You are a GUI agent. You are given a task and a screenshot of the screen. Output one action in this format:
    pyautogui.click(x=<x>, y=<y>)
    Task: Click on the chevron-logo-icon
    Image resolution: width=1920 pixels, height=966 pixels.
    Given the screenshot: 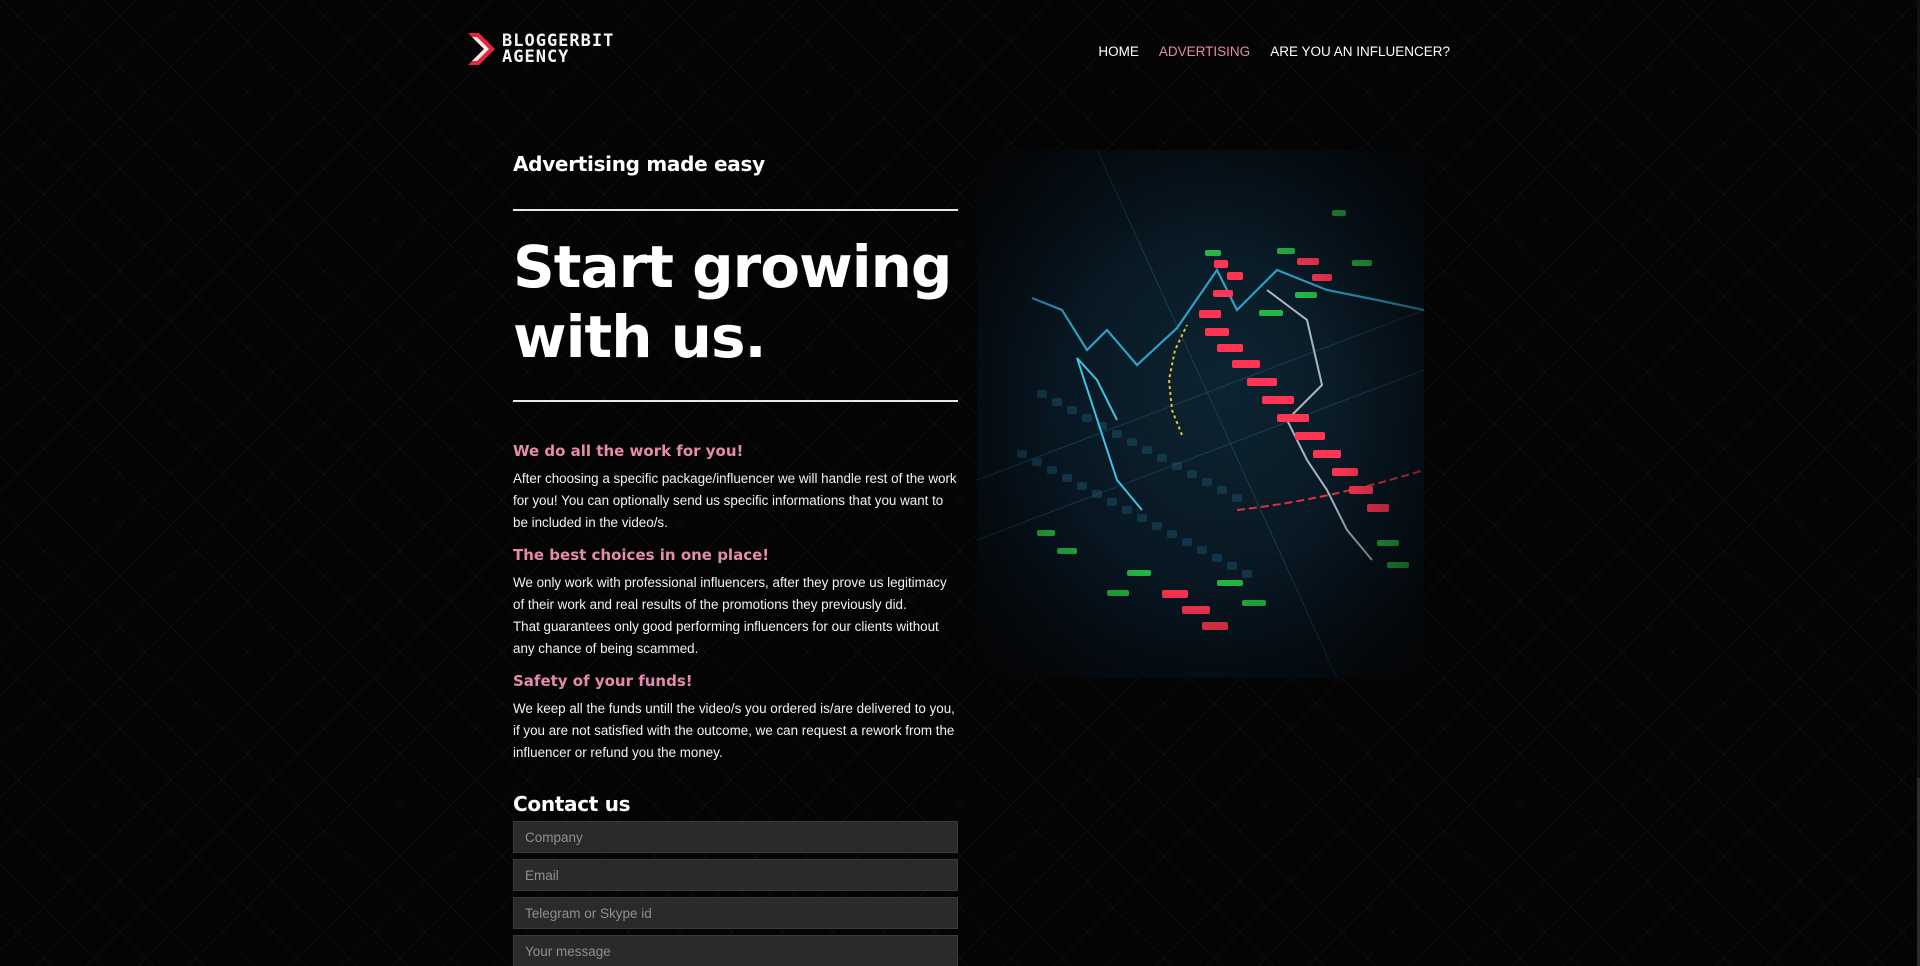 What is the action you would take?
    pyautogui.click(x=481, y=49)
    